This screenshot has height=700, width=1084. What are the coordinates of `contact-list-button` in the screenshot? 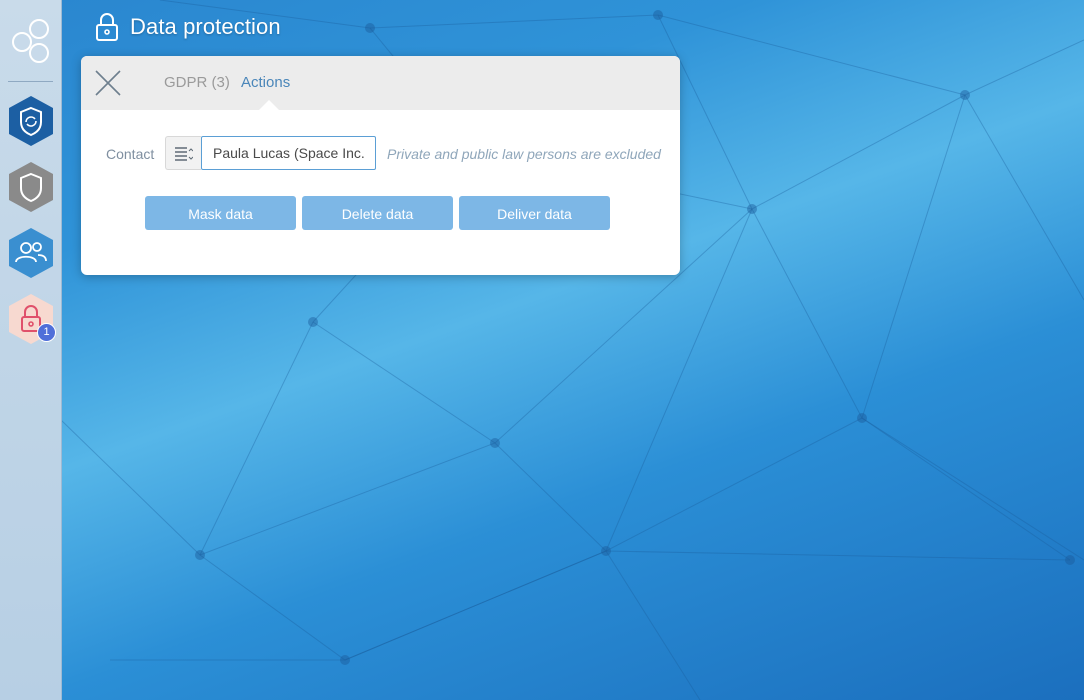 It's located at (183, 153).